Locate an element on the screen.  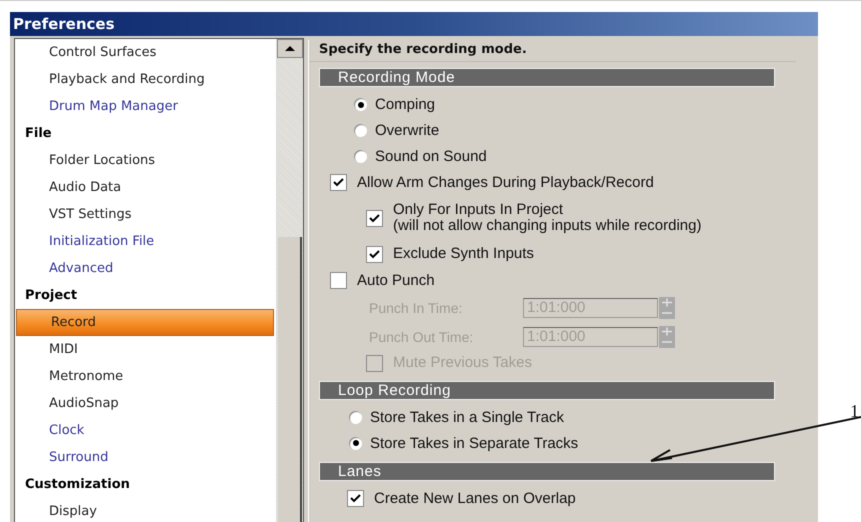
category-heading: File is located at coordinates (38, 134).